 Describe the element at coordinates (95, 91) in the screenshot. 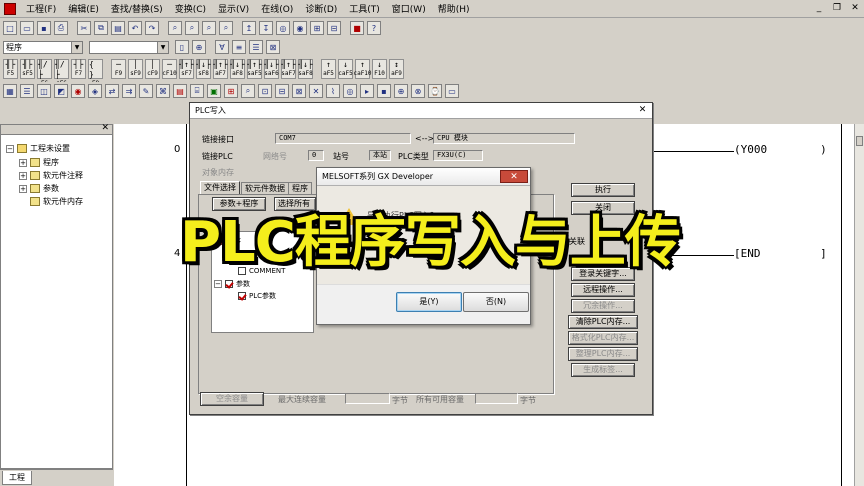

I see `monitor-write-mode-icon: ◈` at that location.